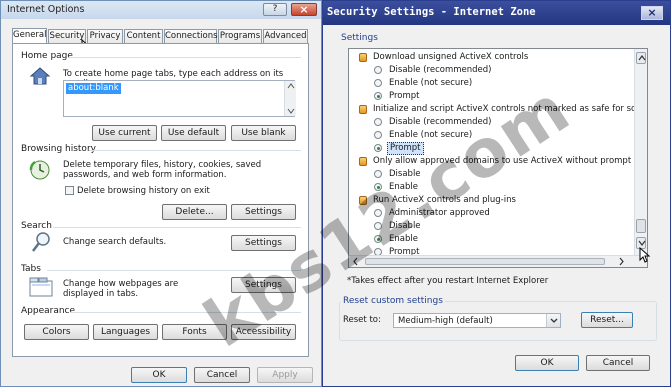  I want to click on use-current-button: Use current, so click(124, 133).